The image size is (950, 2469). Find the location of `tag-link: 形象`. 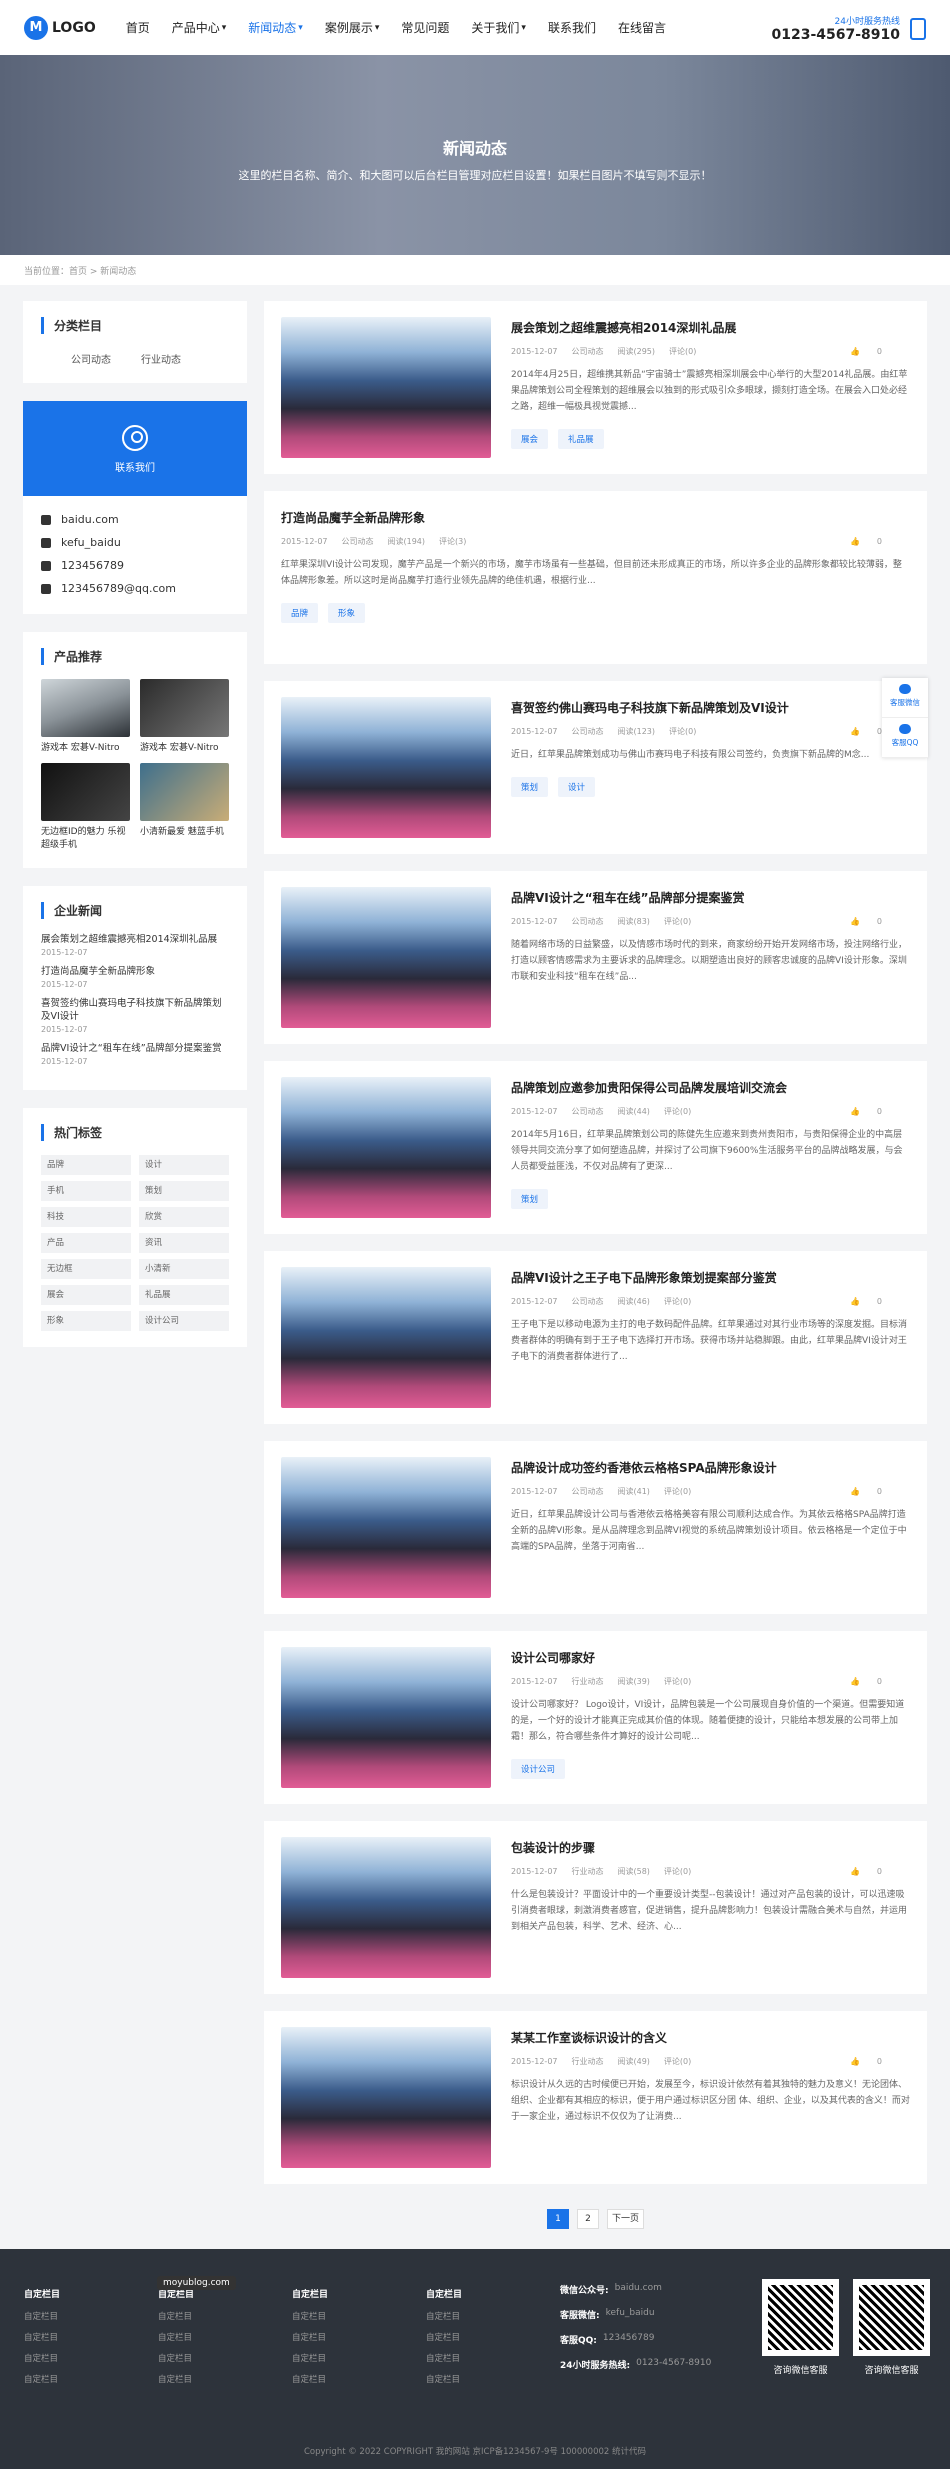

tag-link: 形象 is located at coordinates (86, 1321).